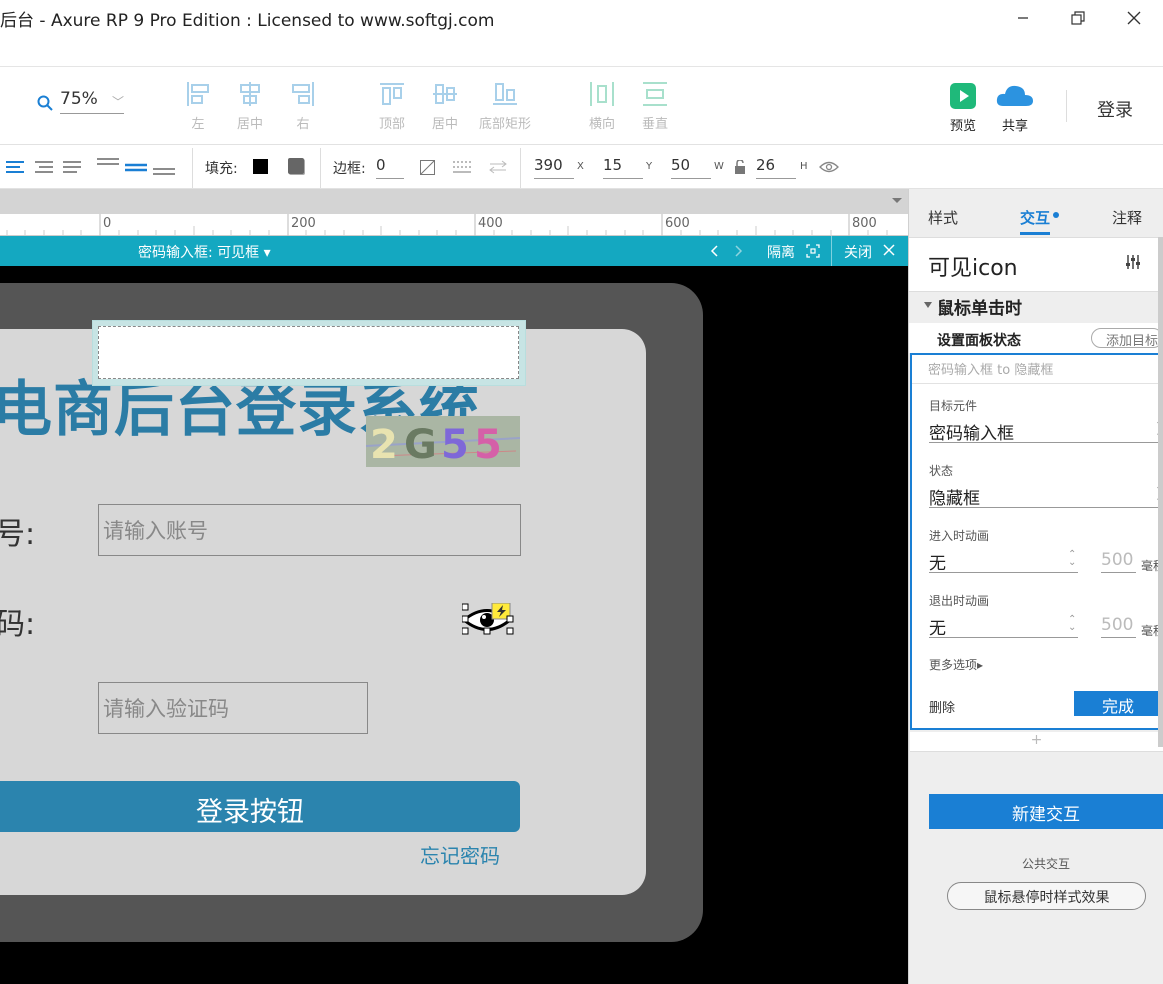 The height and width of the screenshot is (984, 1163). I want to click on isolate-button: 隔离, so click(781, 252).